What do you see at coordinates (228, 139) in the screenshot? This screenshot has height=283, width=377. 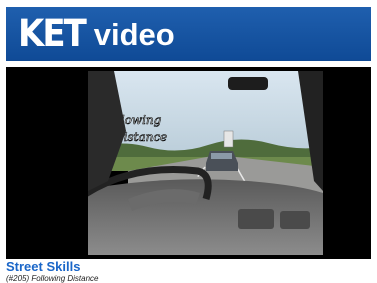 I see `truck` at bounding box center [228, 139].